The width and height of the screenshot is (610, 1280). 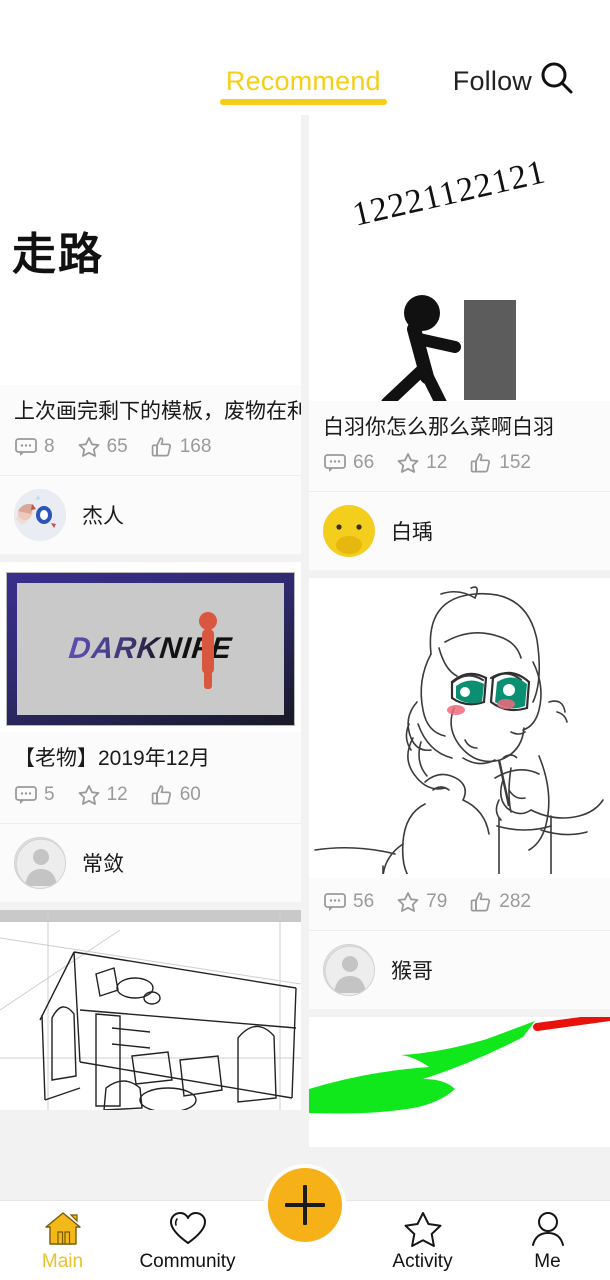 I want to click on card-media-darknife: DARKNIFE, so click(x=150, y=647).